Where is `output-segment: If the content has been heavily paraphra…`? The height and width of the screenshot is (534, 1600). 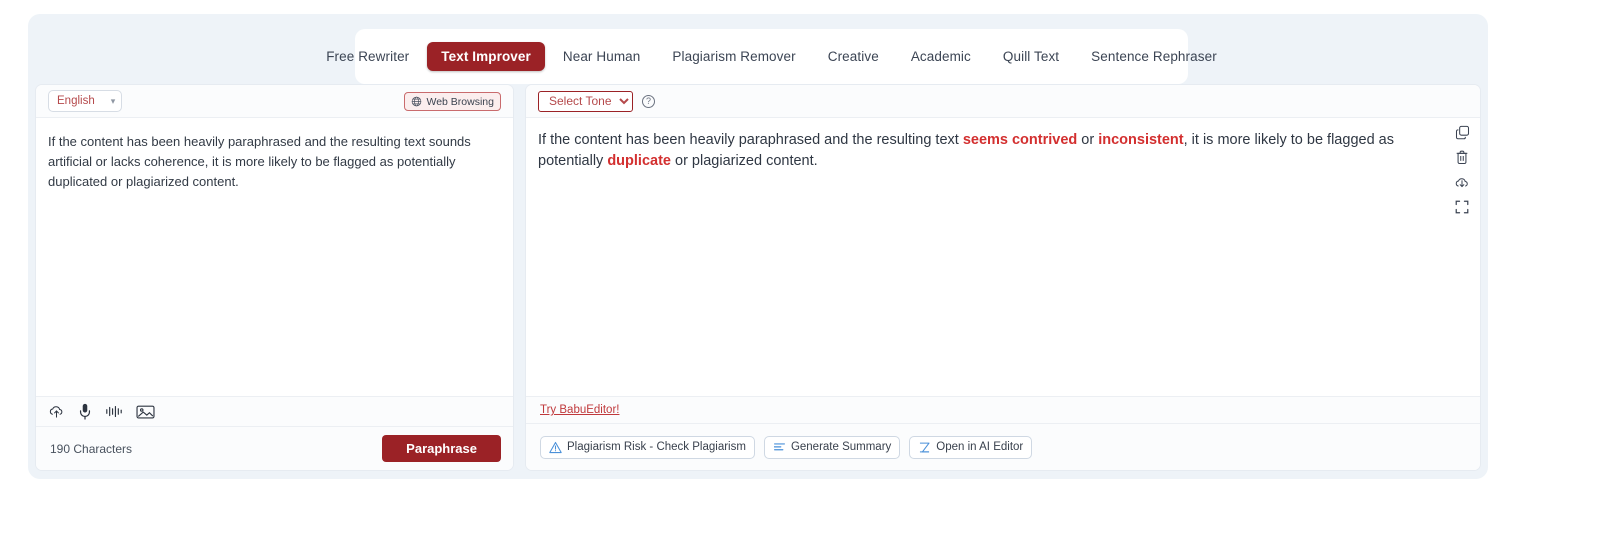 output-segment: If the content has been heavily paraphra… is located at coordinates (750, 140).